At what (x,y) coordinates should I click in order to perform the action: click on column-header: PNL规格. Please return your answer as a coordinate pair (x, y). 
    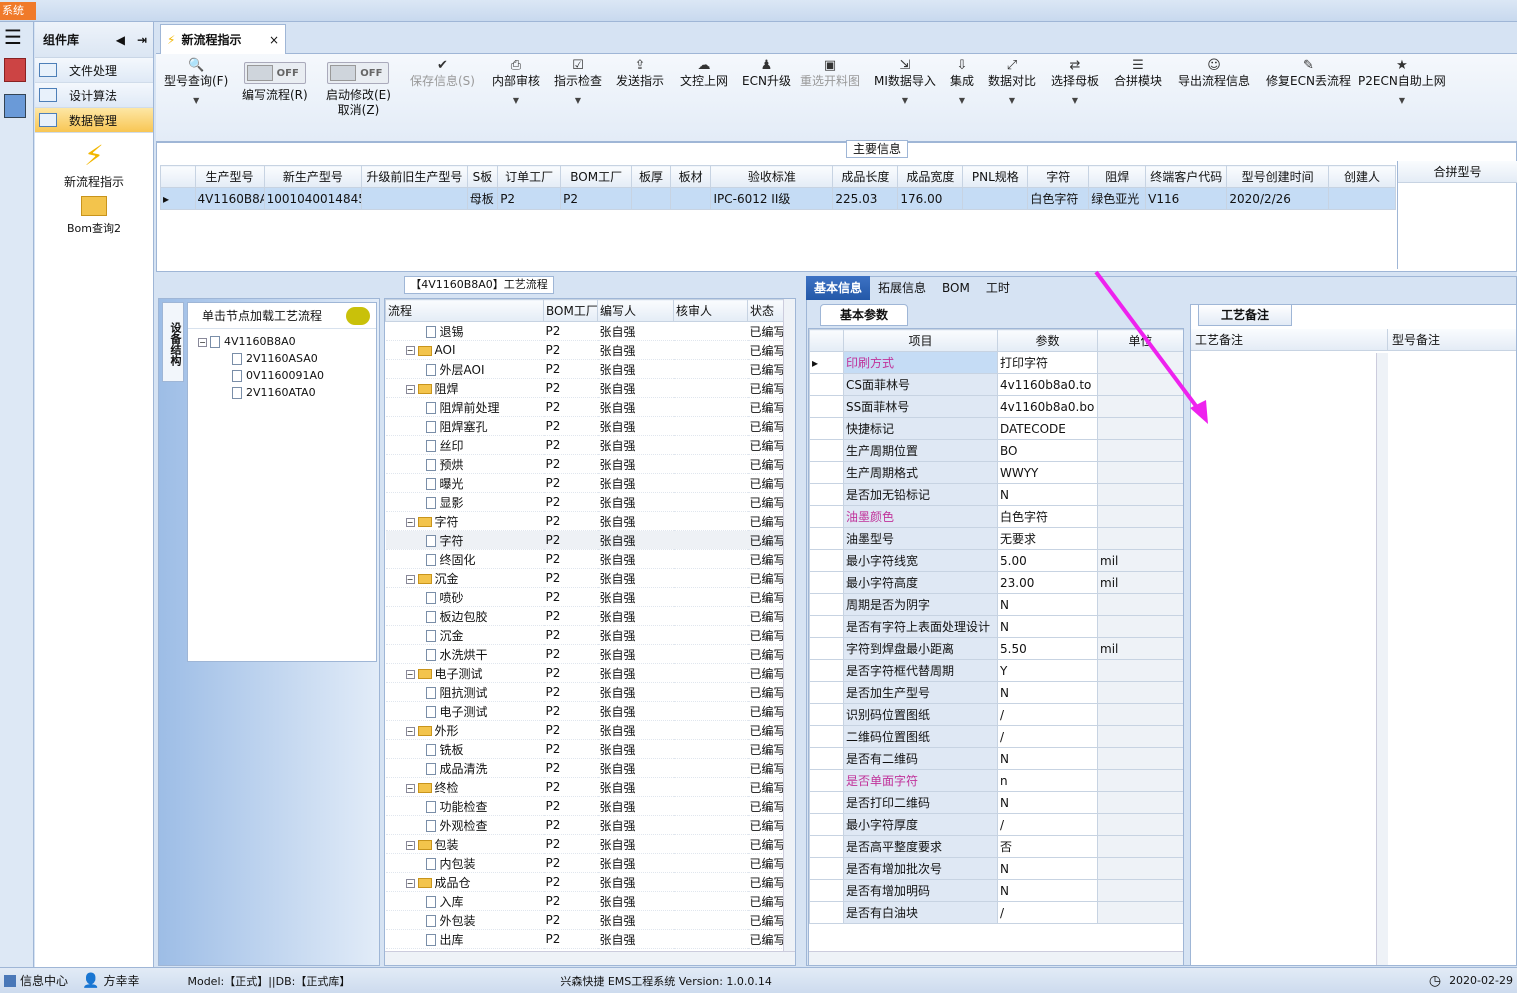
    Looking at the image, I should click on (995, 176).